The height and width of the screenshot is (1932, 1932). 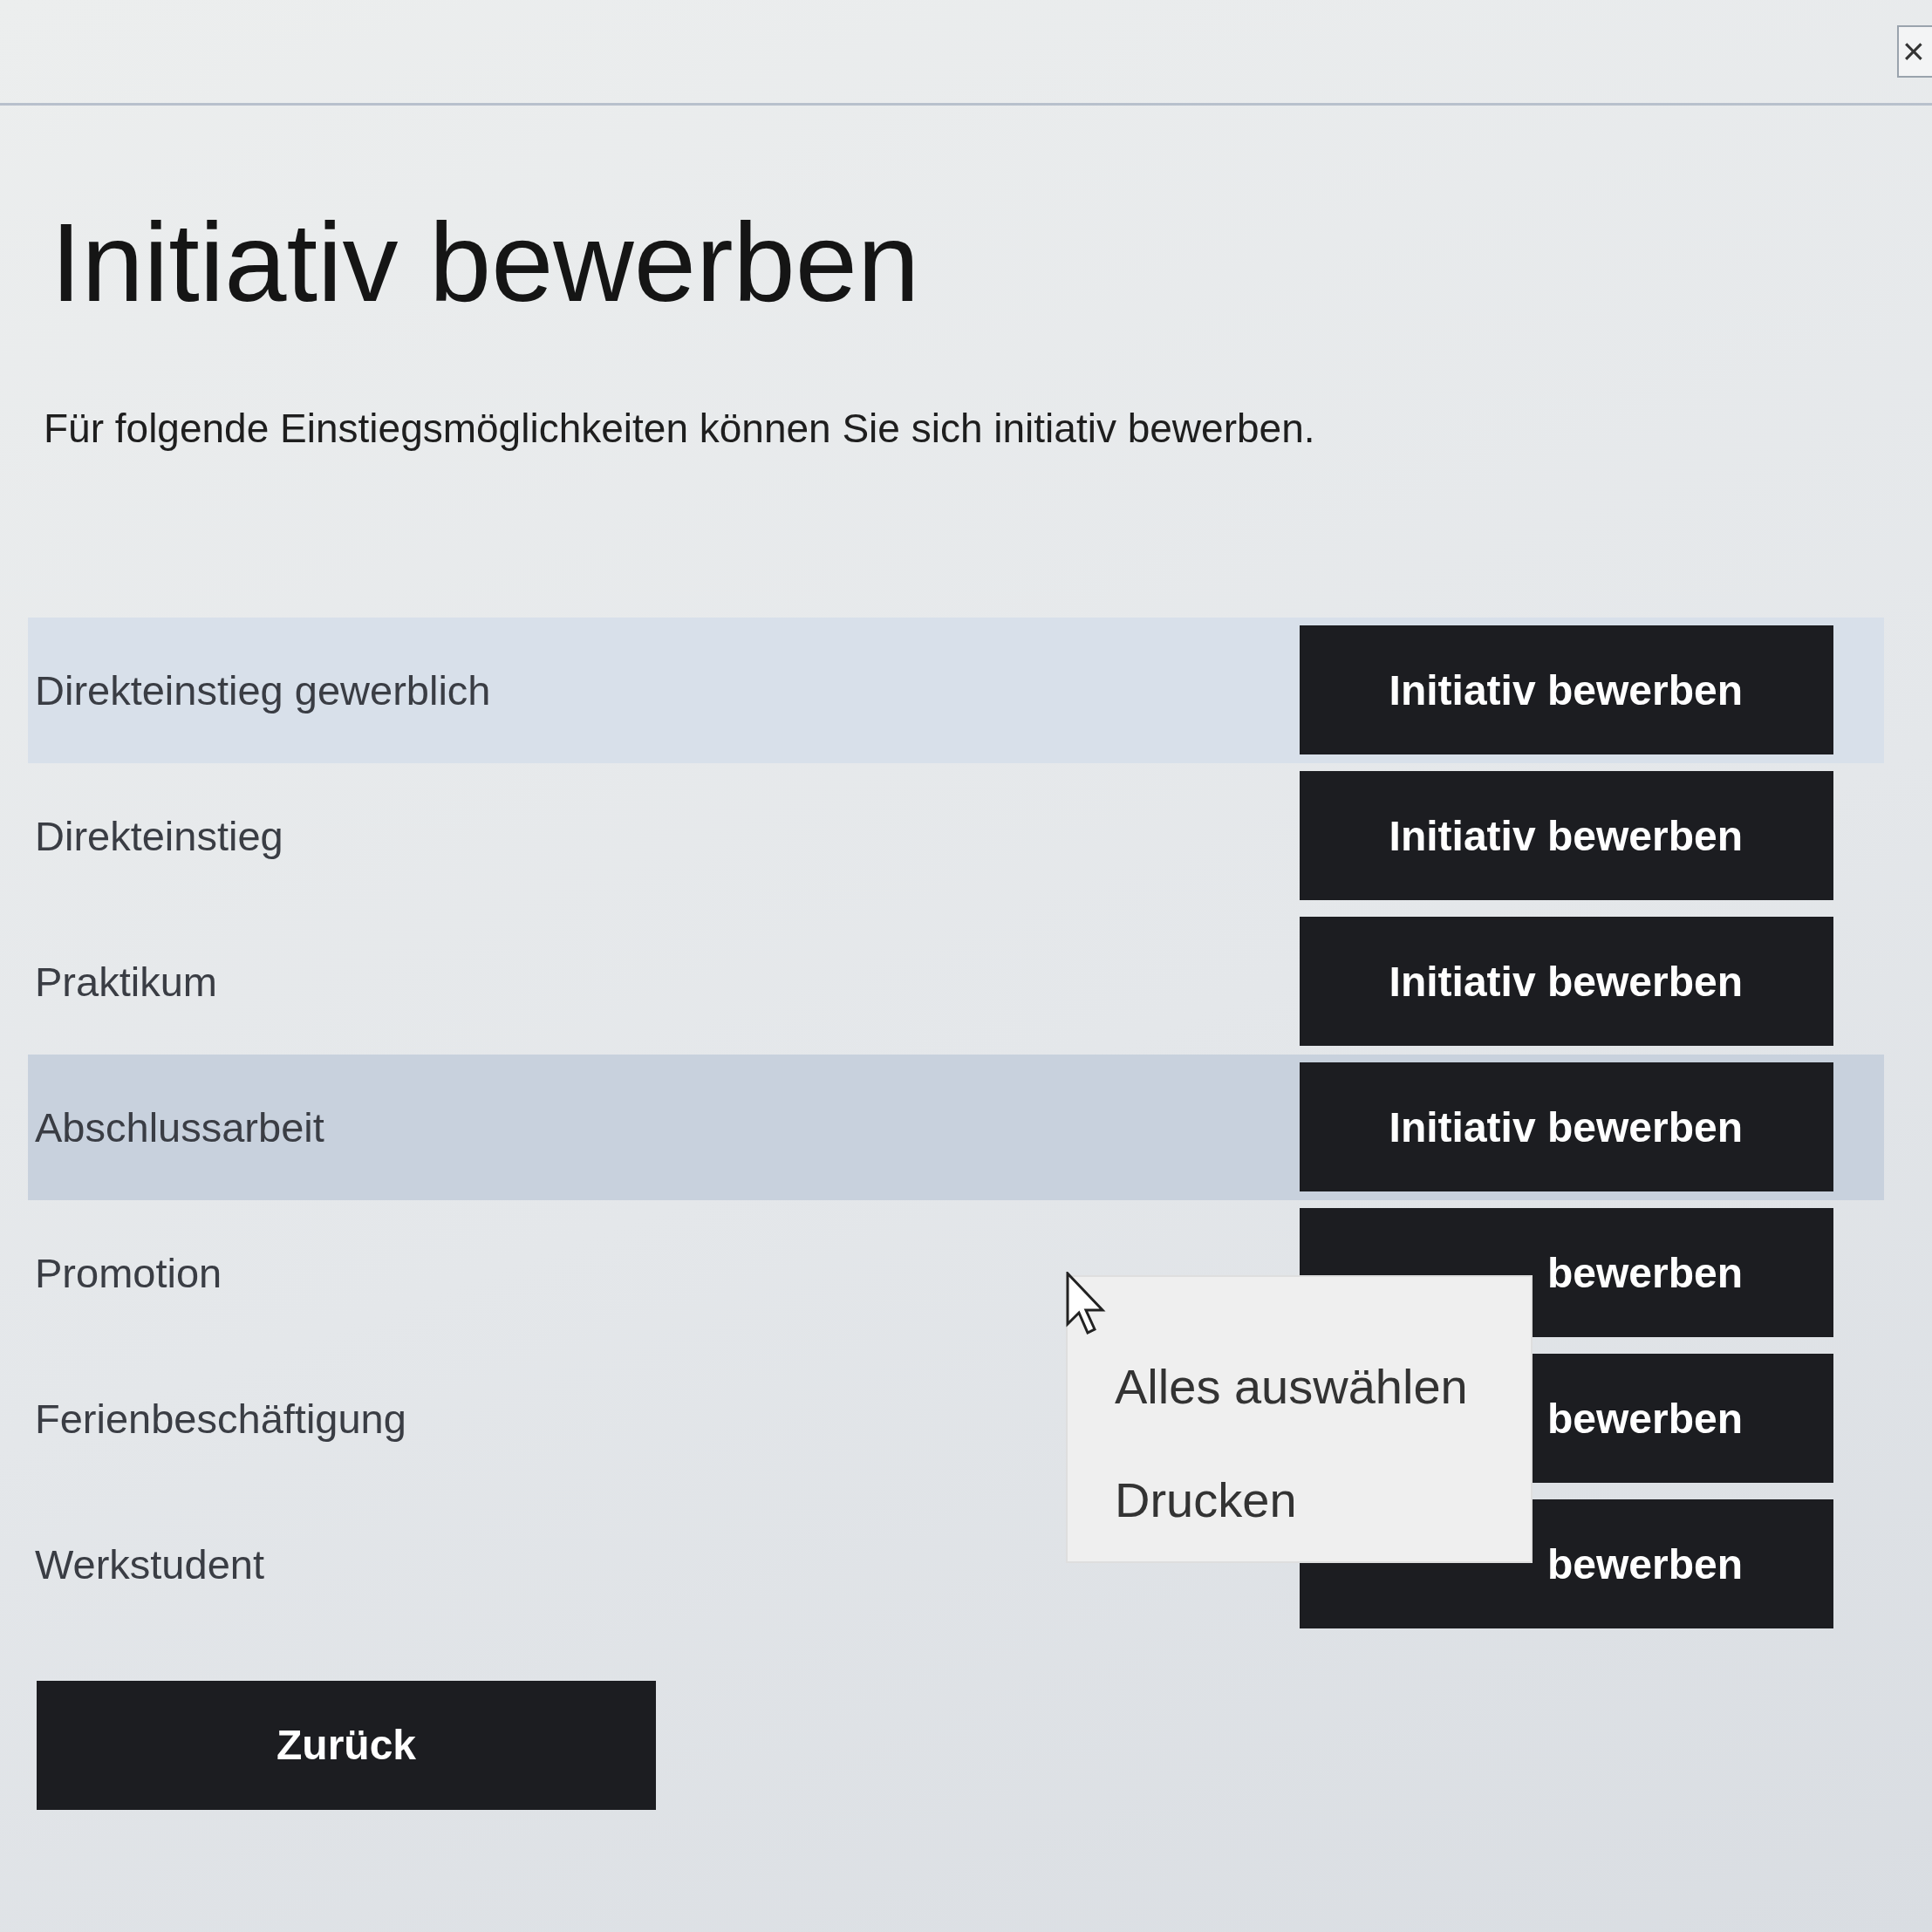 What do you see at coordinates (179, 1127) in the screenshot?
I see `option-label: Abschlussarbeit` at bounding box center [179, 1127].